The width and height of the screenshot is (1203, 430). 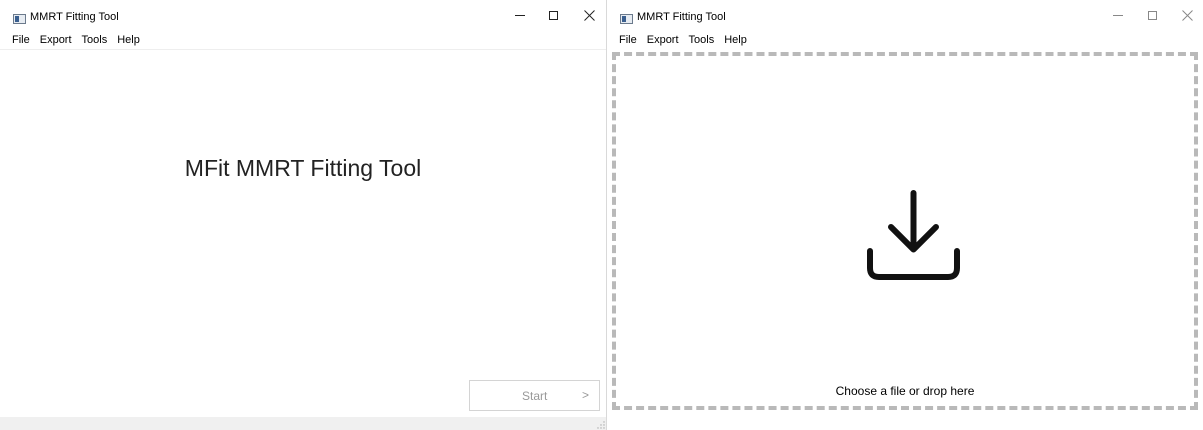 I want to click on status-bar, so click(x=303, y=423).